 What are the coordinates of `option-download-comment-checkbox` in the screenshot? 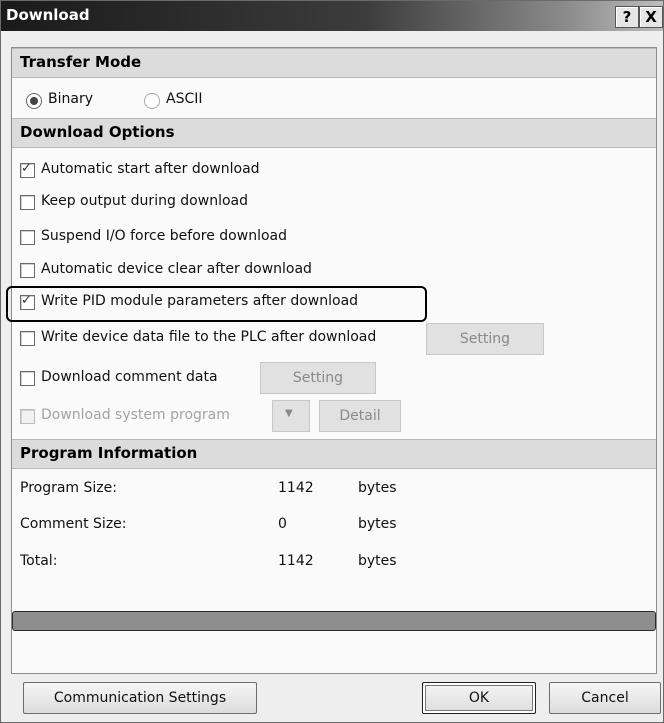 It's located at (27, 378).